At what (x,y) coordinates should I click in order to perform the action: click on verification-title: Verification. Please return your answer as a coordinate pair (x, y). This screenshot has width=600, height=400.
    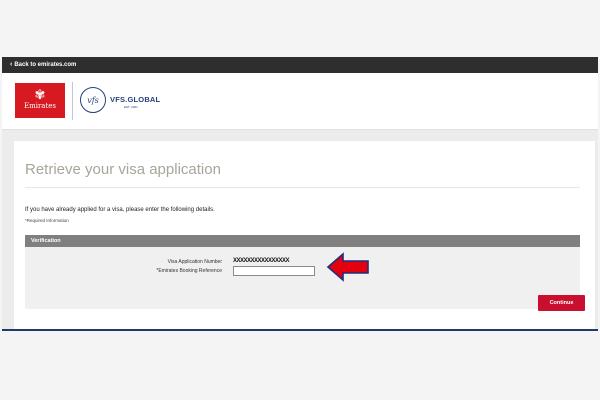
    Looking at the image, I should click on (46, 241).